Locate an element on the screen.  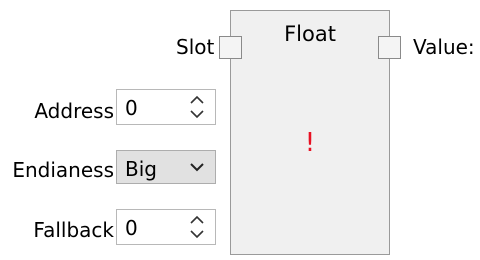
address-value: 0 is located at coordinates (131, 108).